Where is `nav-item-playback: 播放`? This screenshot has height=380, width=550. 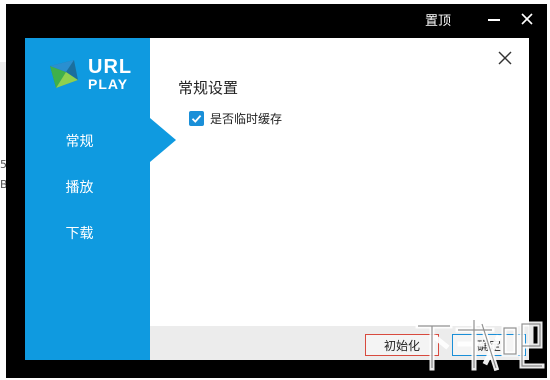 nav-item-playback: 播放 is located at coordinates (87, 187).